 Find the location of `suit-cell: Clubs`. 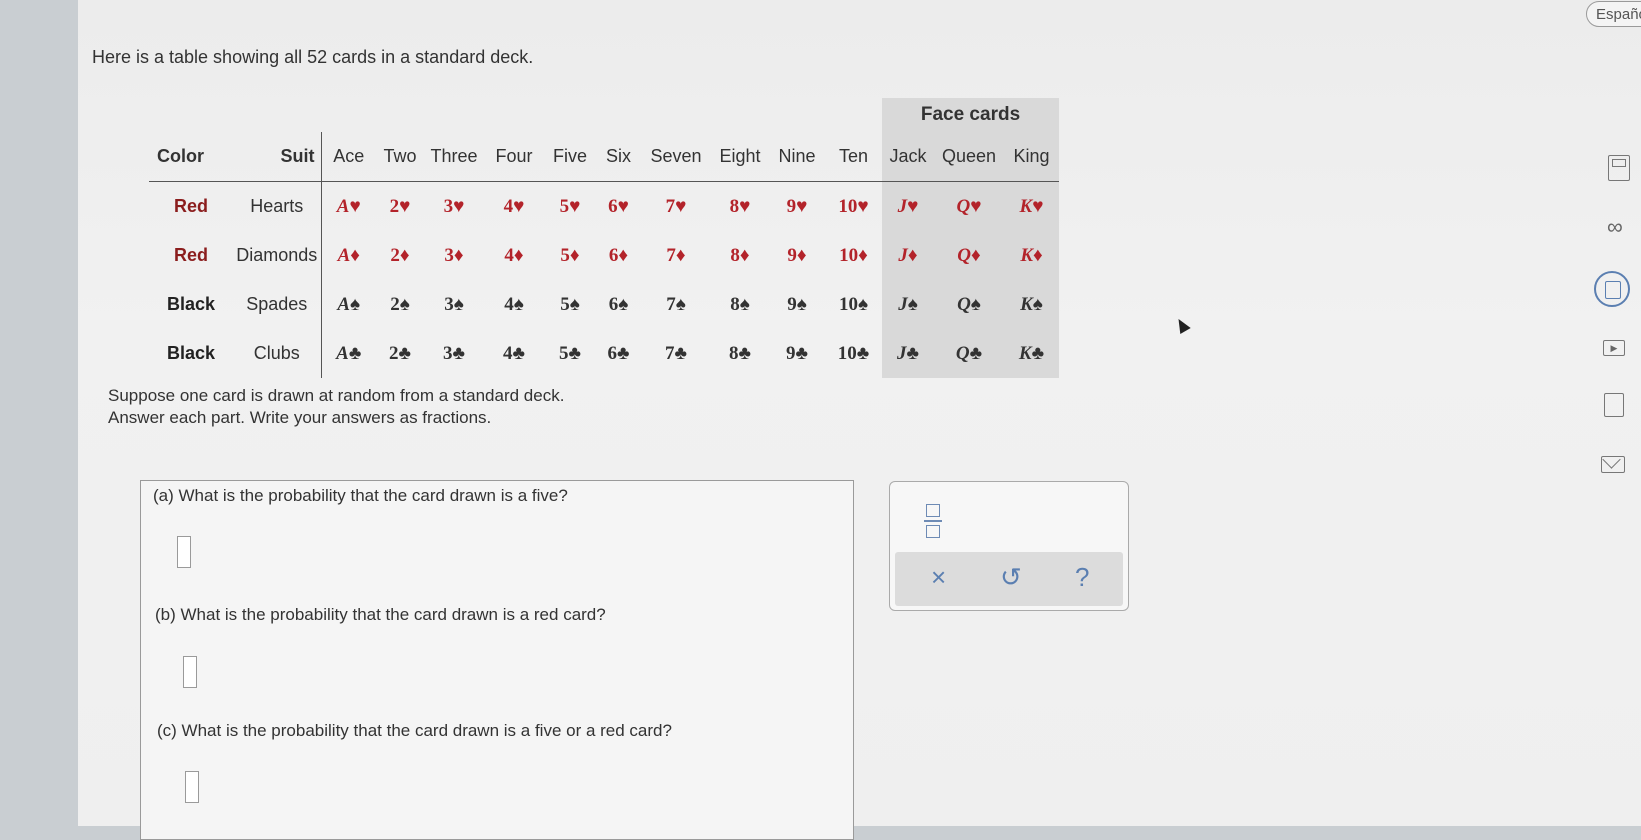

suit-cell: Clubs is located at coordinates (277, 353).